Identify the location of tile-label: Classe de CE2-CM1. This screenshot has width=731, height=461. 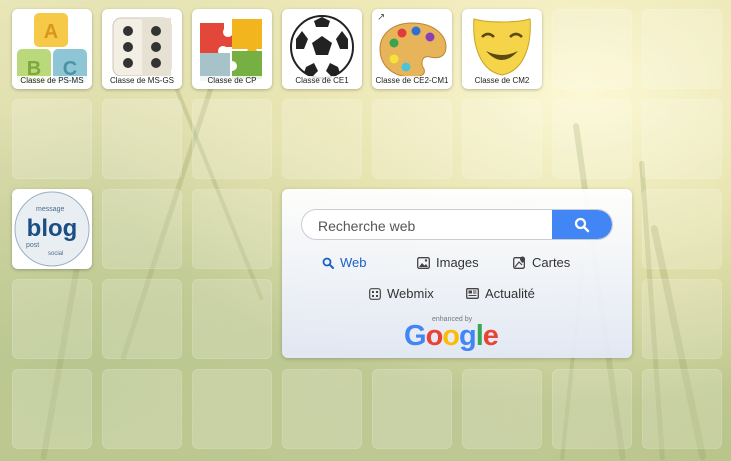
(412, 80).